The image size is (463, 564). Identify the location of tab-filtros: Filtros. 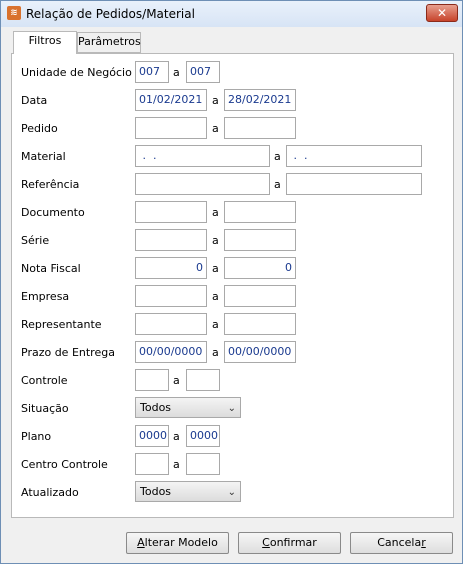
(45, 42).